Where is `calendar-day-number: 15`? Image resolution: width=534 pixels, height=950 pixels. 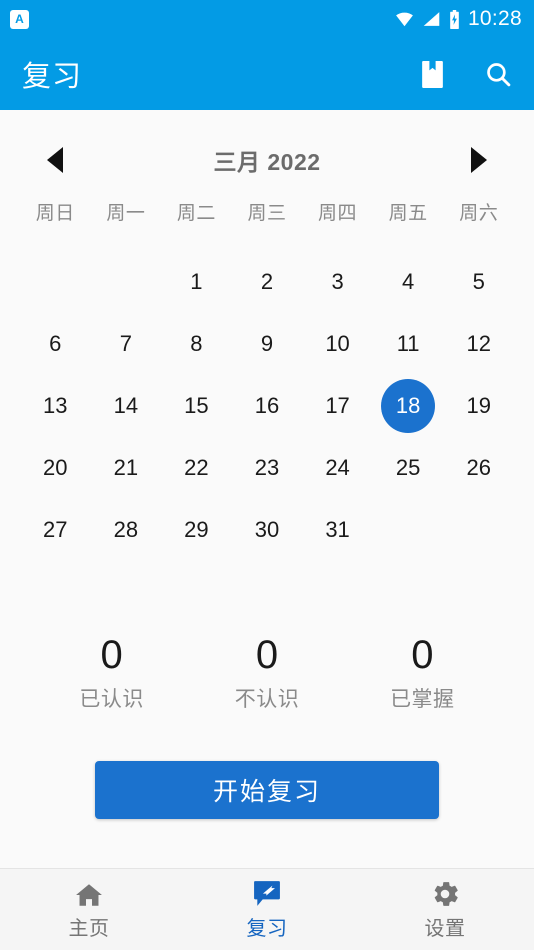
calendar-day-number: 15 is located at coordinates (196, 405).